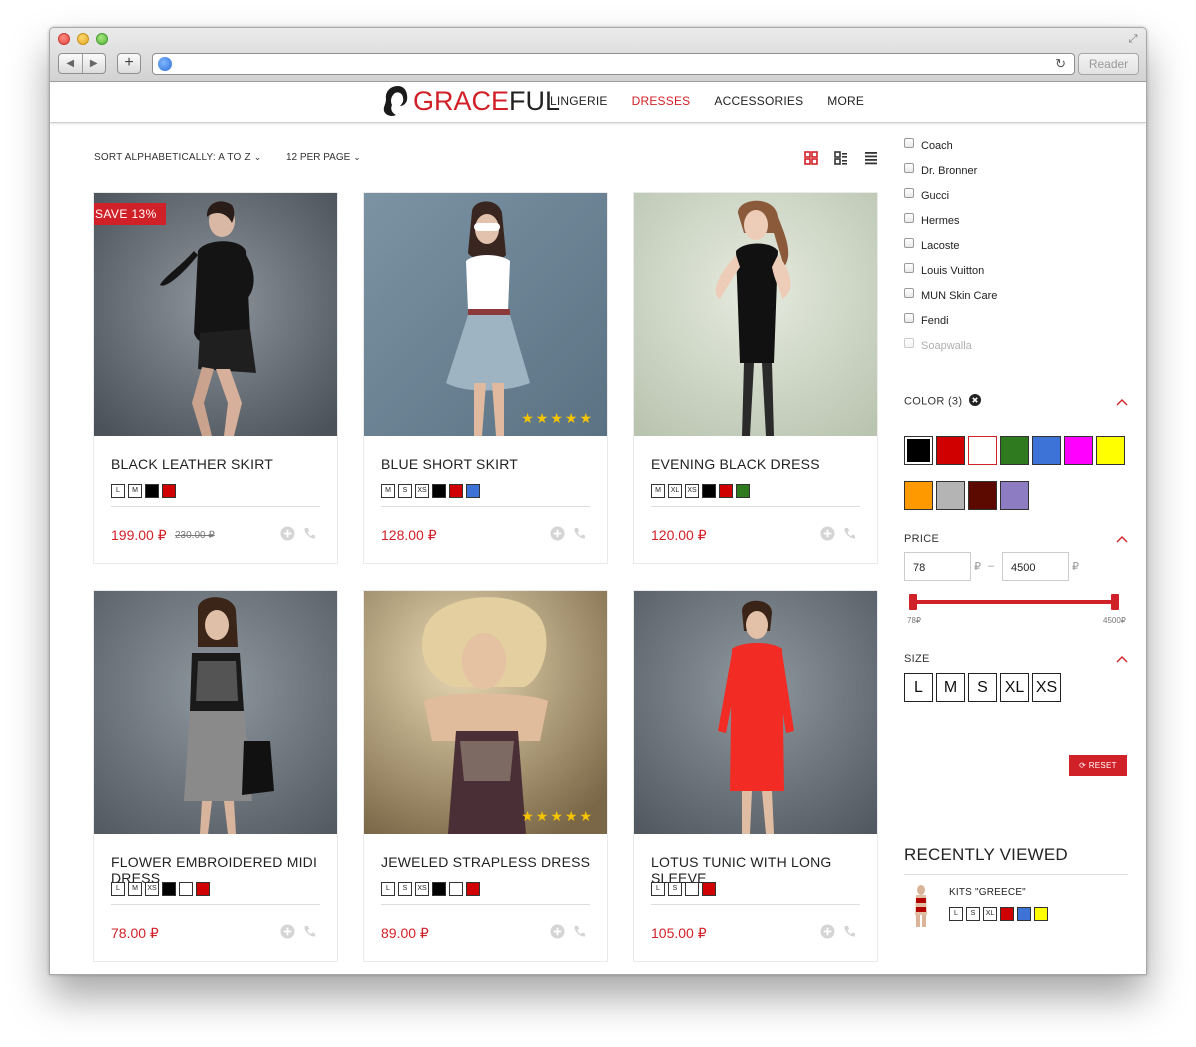  What do you see at coordinates (1014, 495) in the screenshot?
I see `color-swatch-lavender` at bounding box center [1014, 495].